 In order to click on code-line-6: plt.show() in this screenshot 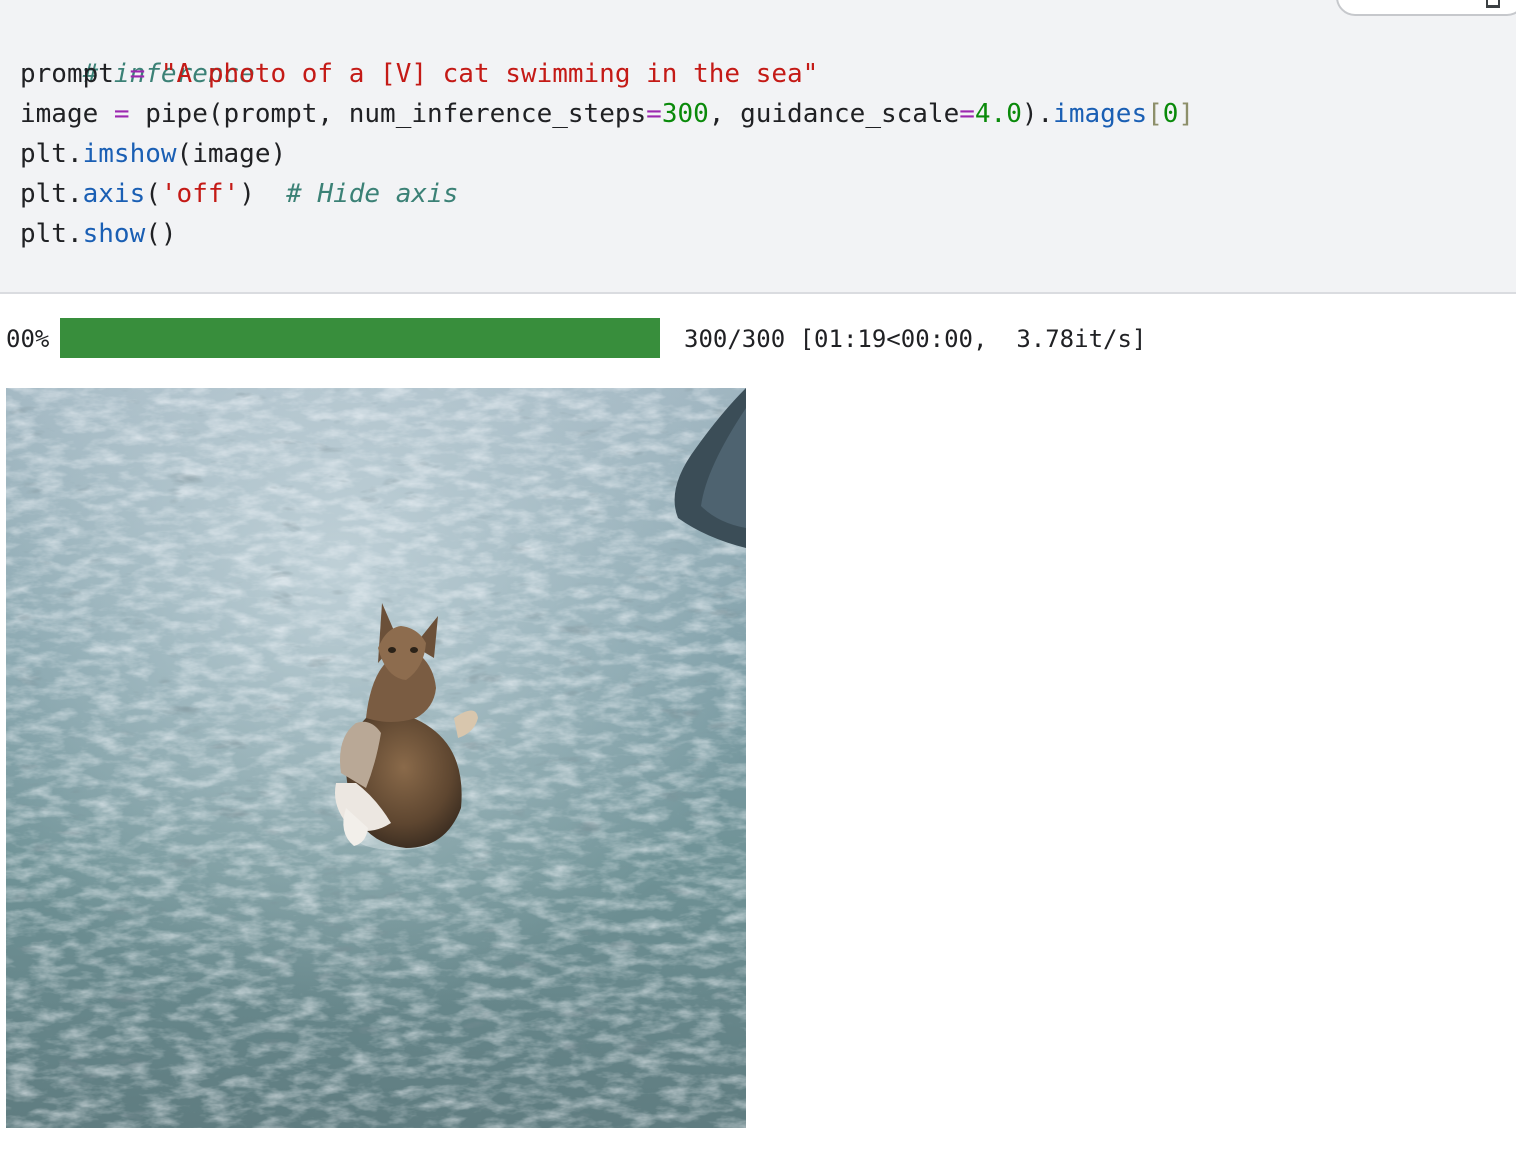, I will do `click(98, 234)`.